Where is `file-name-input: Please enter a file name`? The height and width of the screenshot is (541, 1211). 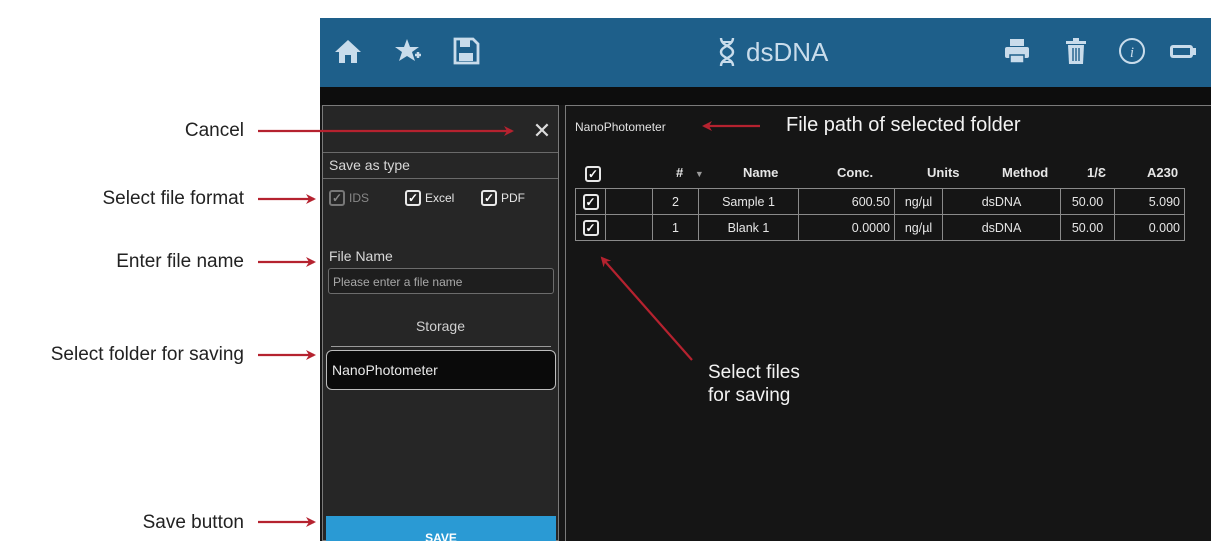
file-name-input: Please enter a file name is located at coordinates (441, 281).